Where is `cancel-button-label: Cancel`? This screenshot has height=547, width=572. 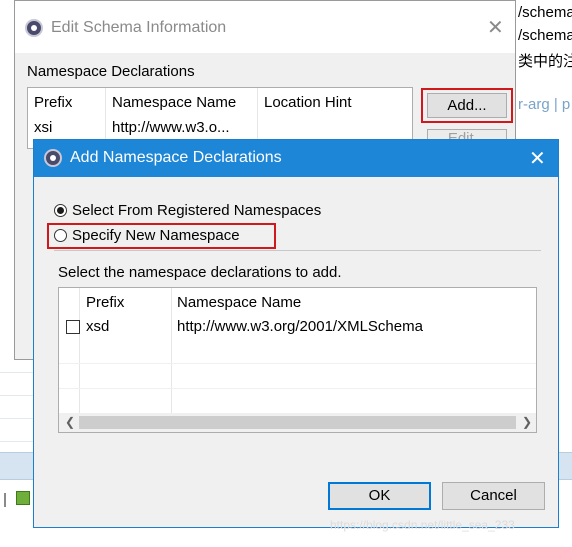
cancel-button-label: Cancel is located at coordinates (493, 495).